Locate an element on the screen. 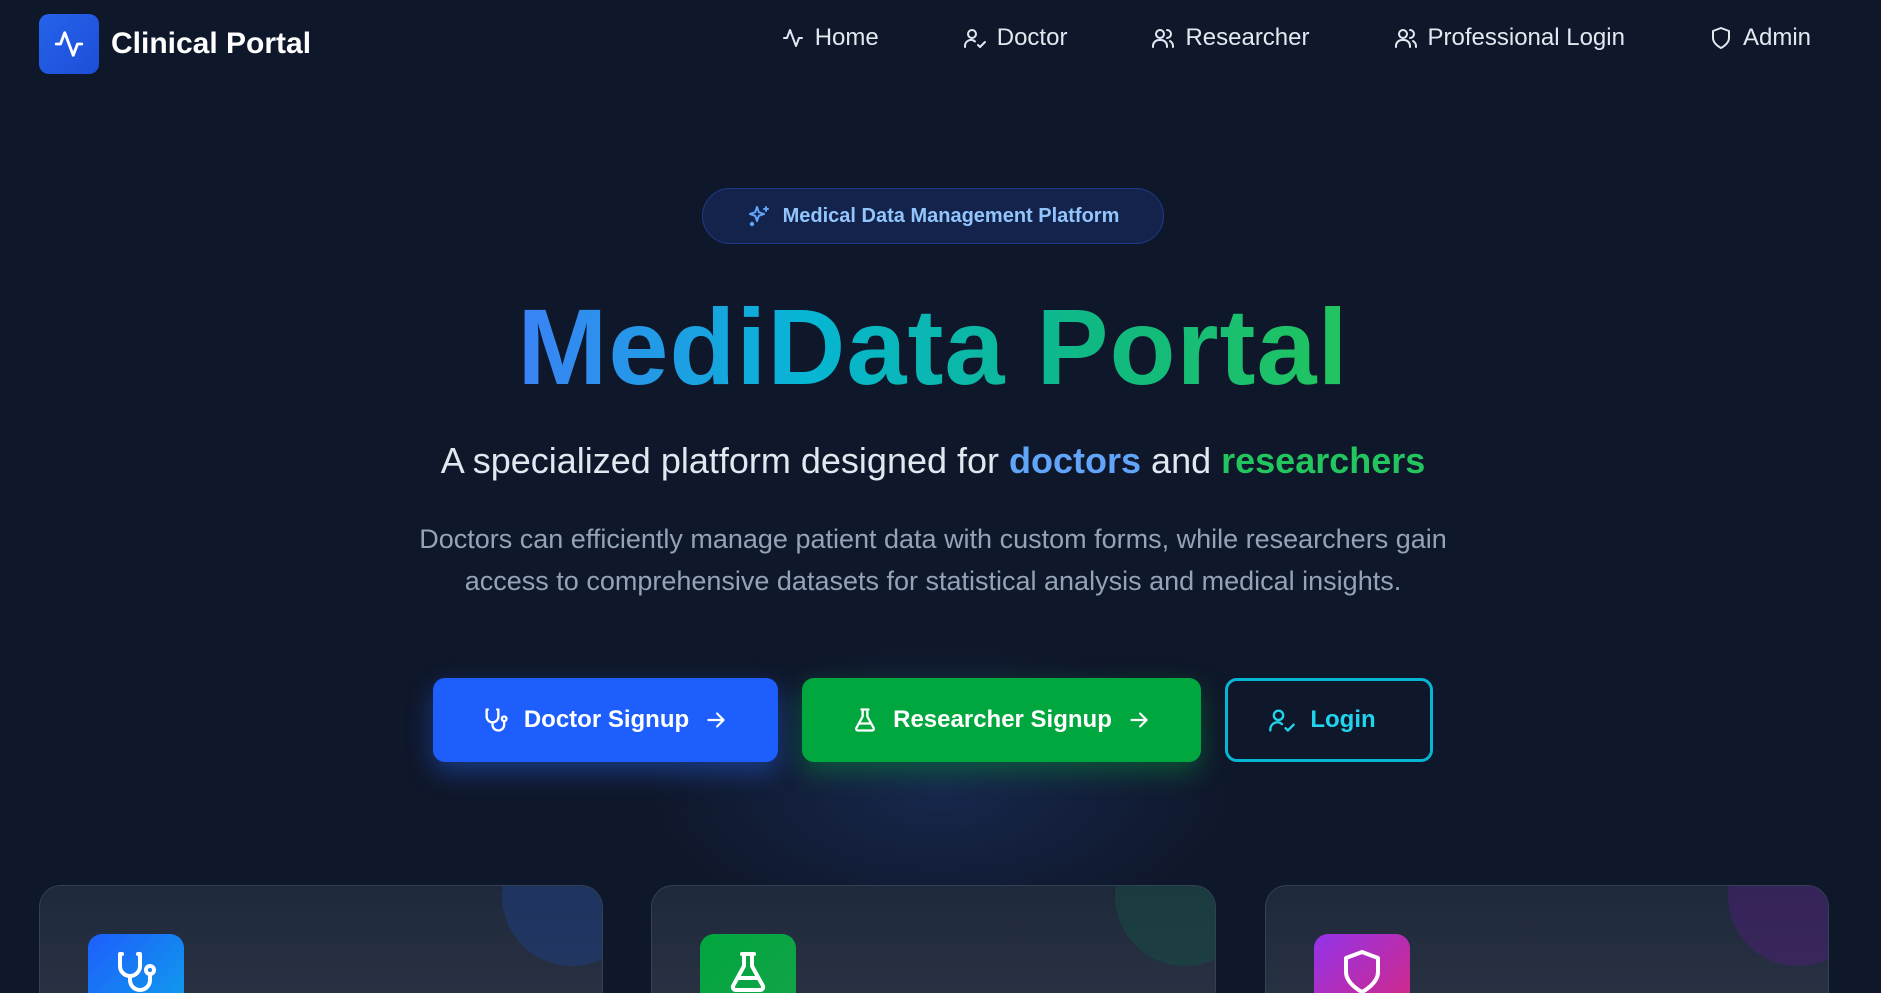  subtitle-and: and is located at coordinates (1181, 460).